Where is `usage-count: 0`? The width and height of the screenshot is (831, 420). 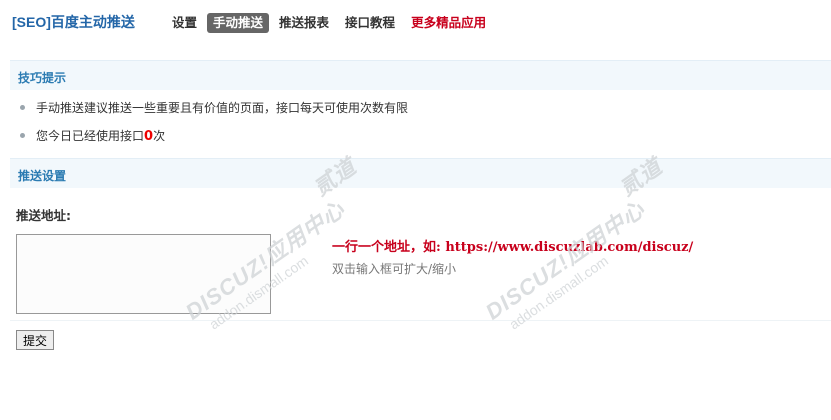
usage-count: 0 is located at coordinates (149, 136).